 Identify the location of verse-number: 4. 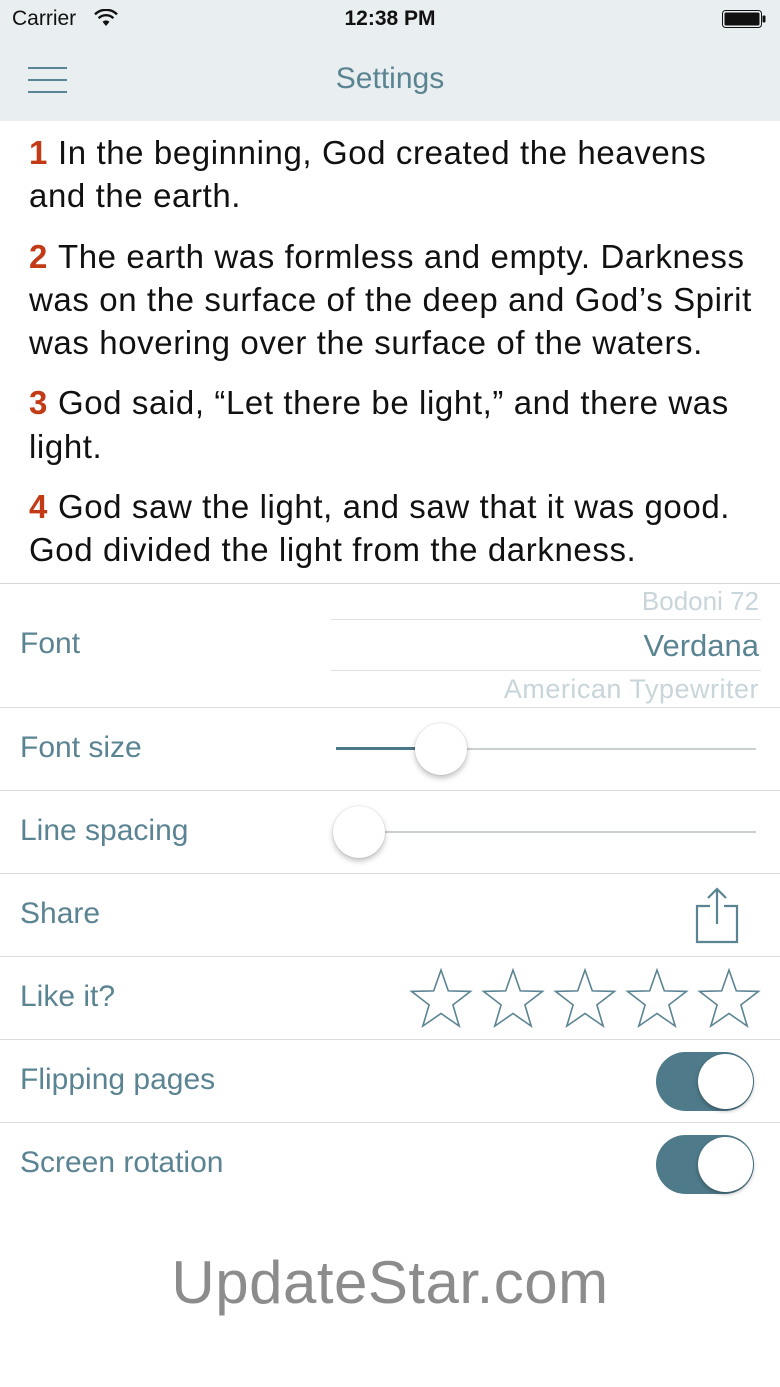
(38, 507).